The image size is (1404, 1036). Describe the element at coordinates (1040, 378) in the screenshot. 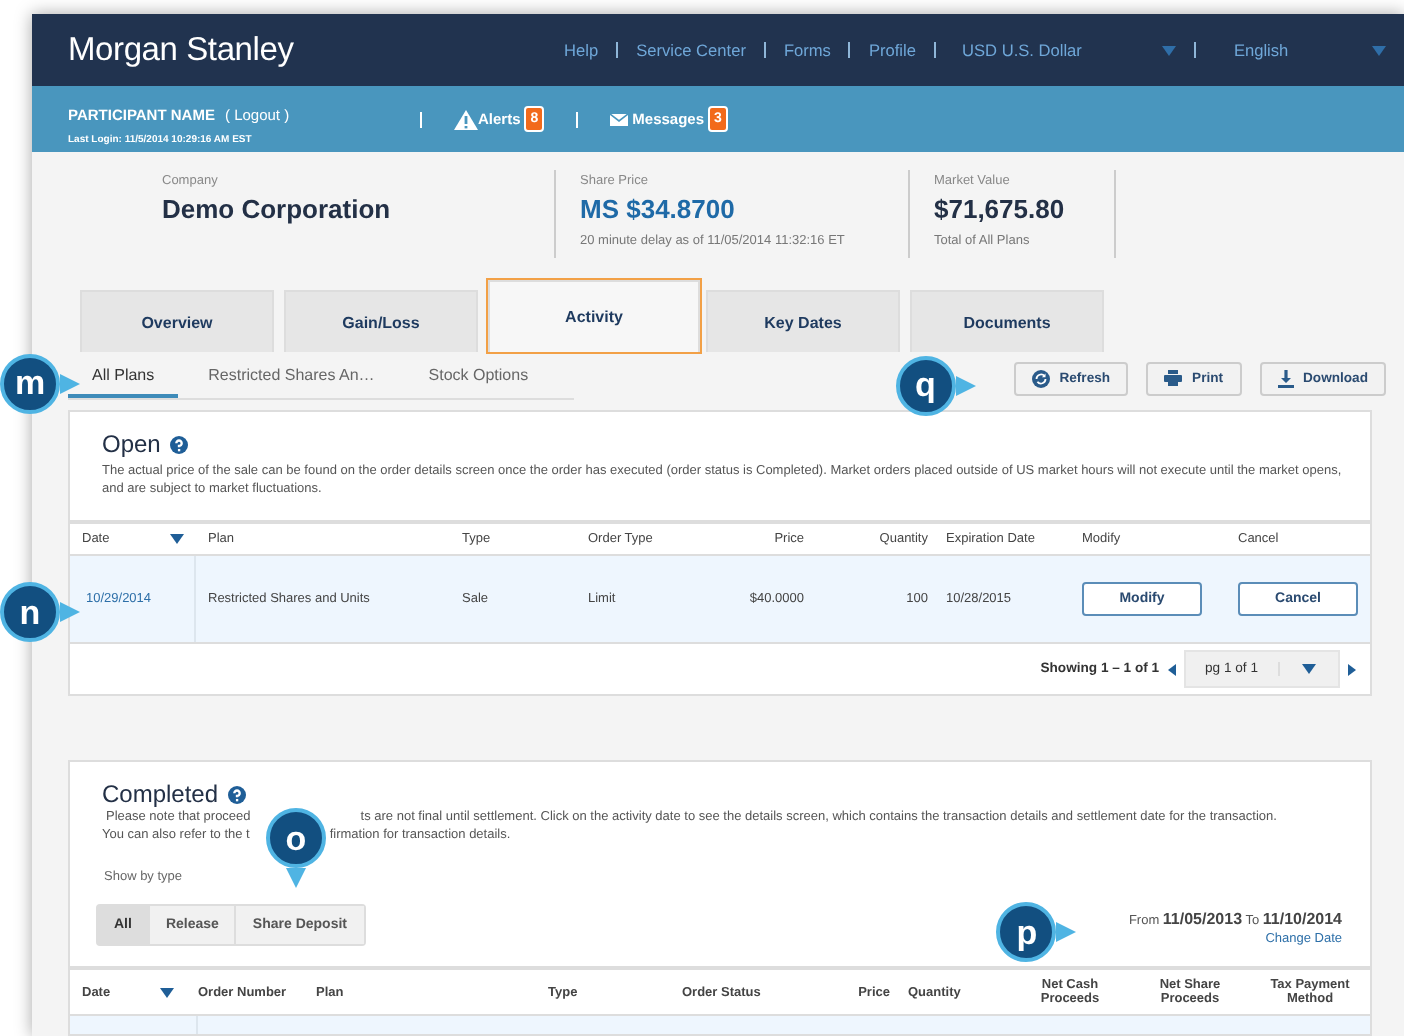

I see `refresh-icon` at that location.